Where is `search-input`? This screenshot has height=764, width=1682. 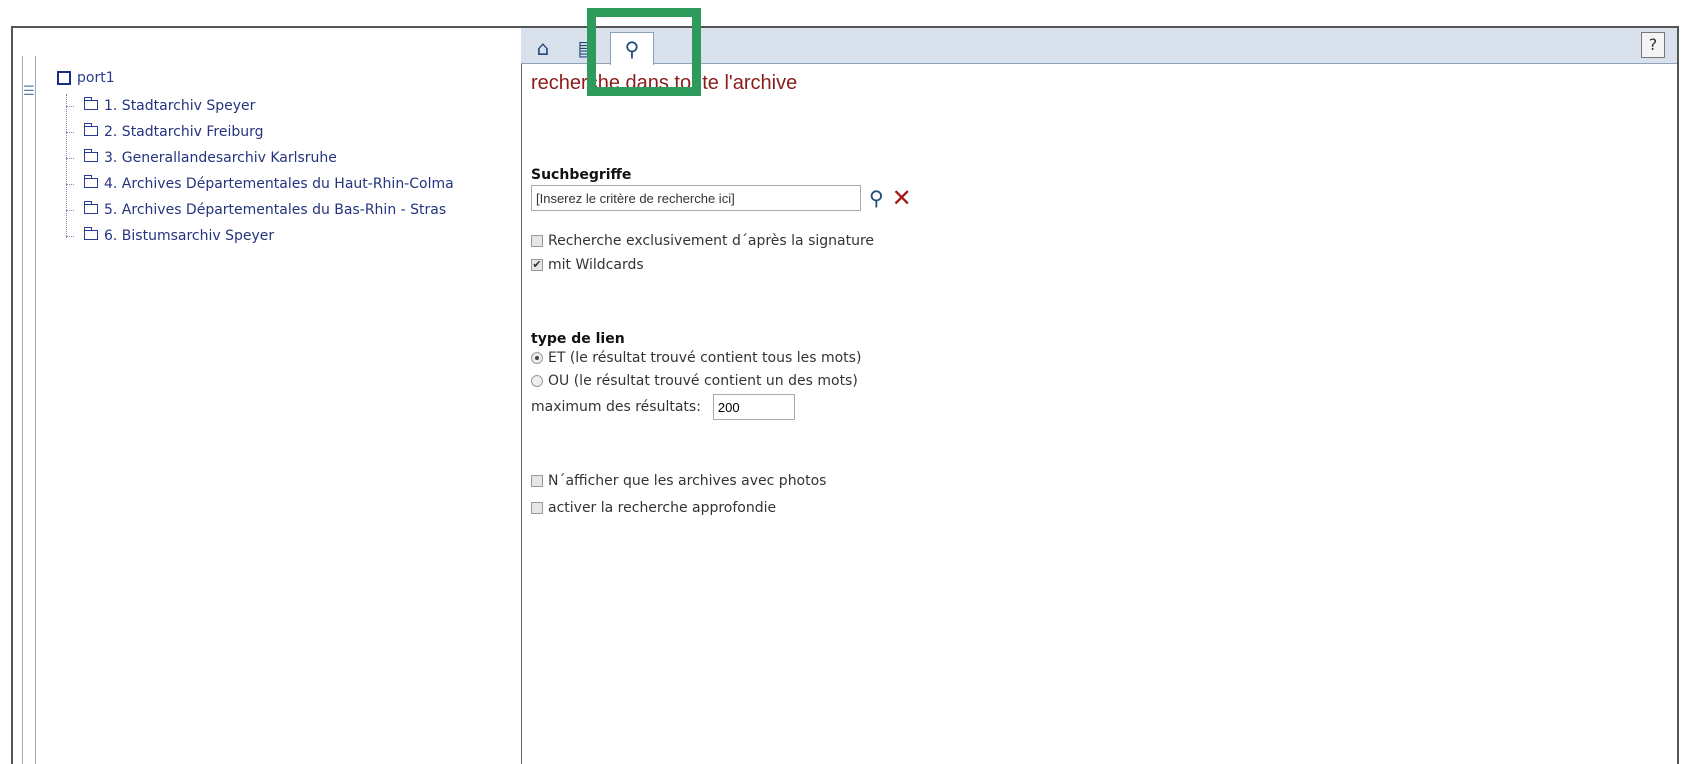
search-input is located at coordinates (696, 198).